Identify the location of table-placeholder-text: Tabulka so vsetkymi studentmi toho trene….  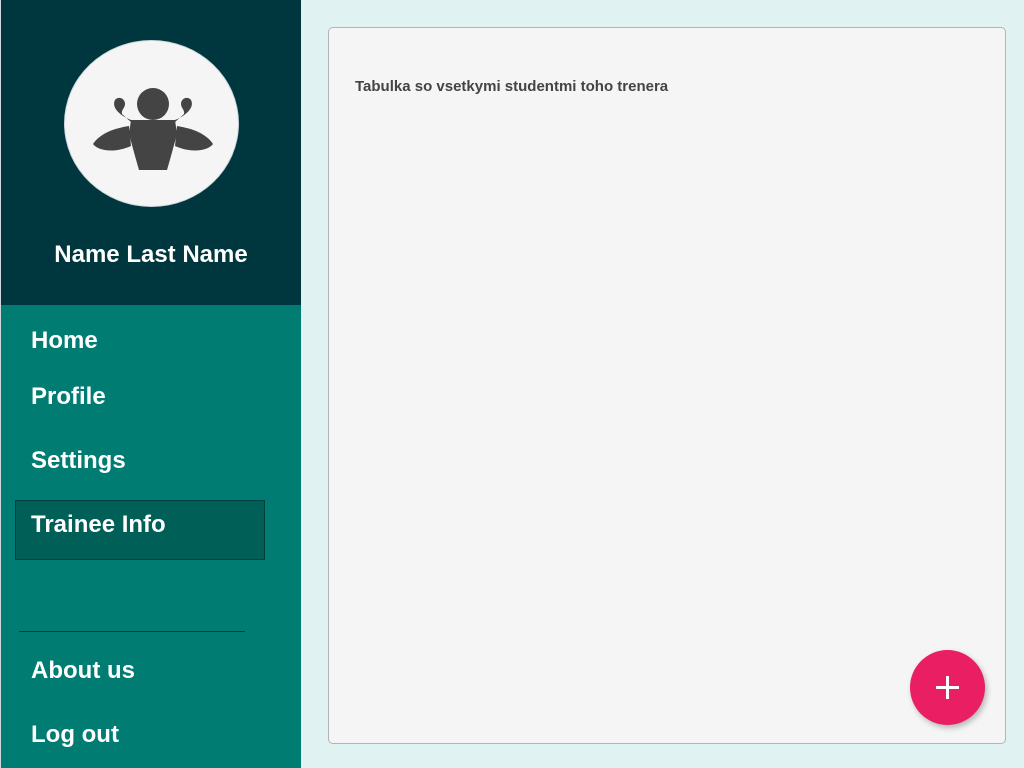
(512, 86).